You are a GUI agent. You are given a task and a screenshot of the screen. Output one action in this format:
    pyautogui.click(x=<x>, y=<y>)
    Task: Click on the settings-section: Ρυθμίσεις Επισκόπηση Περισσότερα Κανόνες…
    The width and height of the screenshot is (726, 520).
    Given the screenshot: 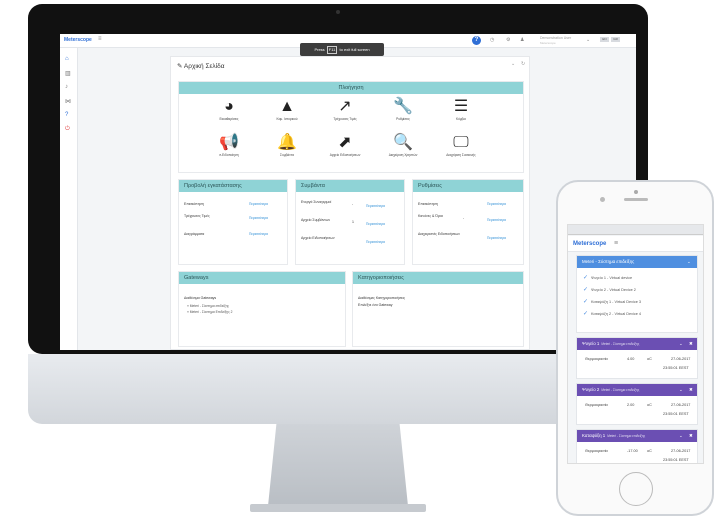 What is the action you would take?
    pyautogui.click(x=468, y=222)
    